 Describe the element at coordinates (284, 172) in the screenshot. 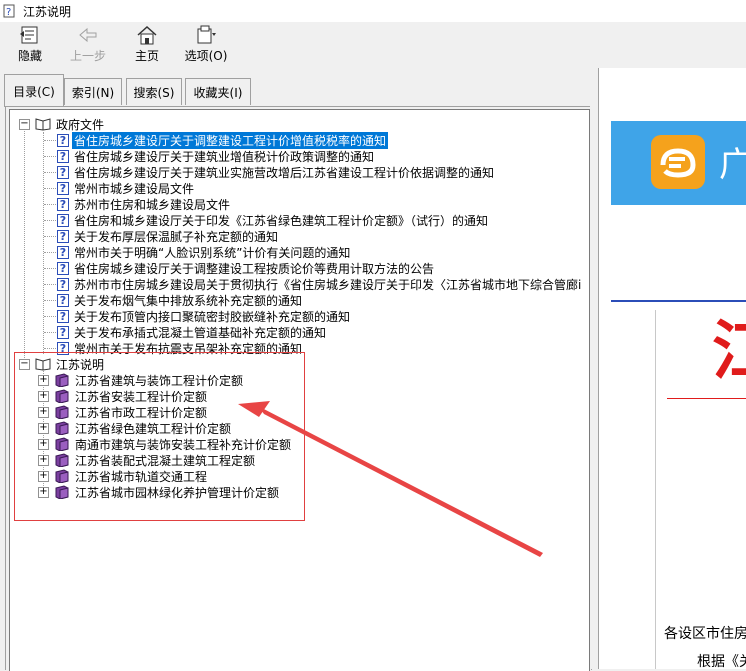

I see `tree-topic-label: 省住房城乡建设厅关于建筑业实施营改增后江苏省建设工程计价依据调整的通知` at that location.